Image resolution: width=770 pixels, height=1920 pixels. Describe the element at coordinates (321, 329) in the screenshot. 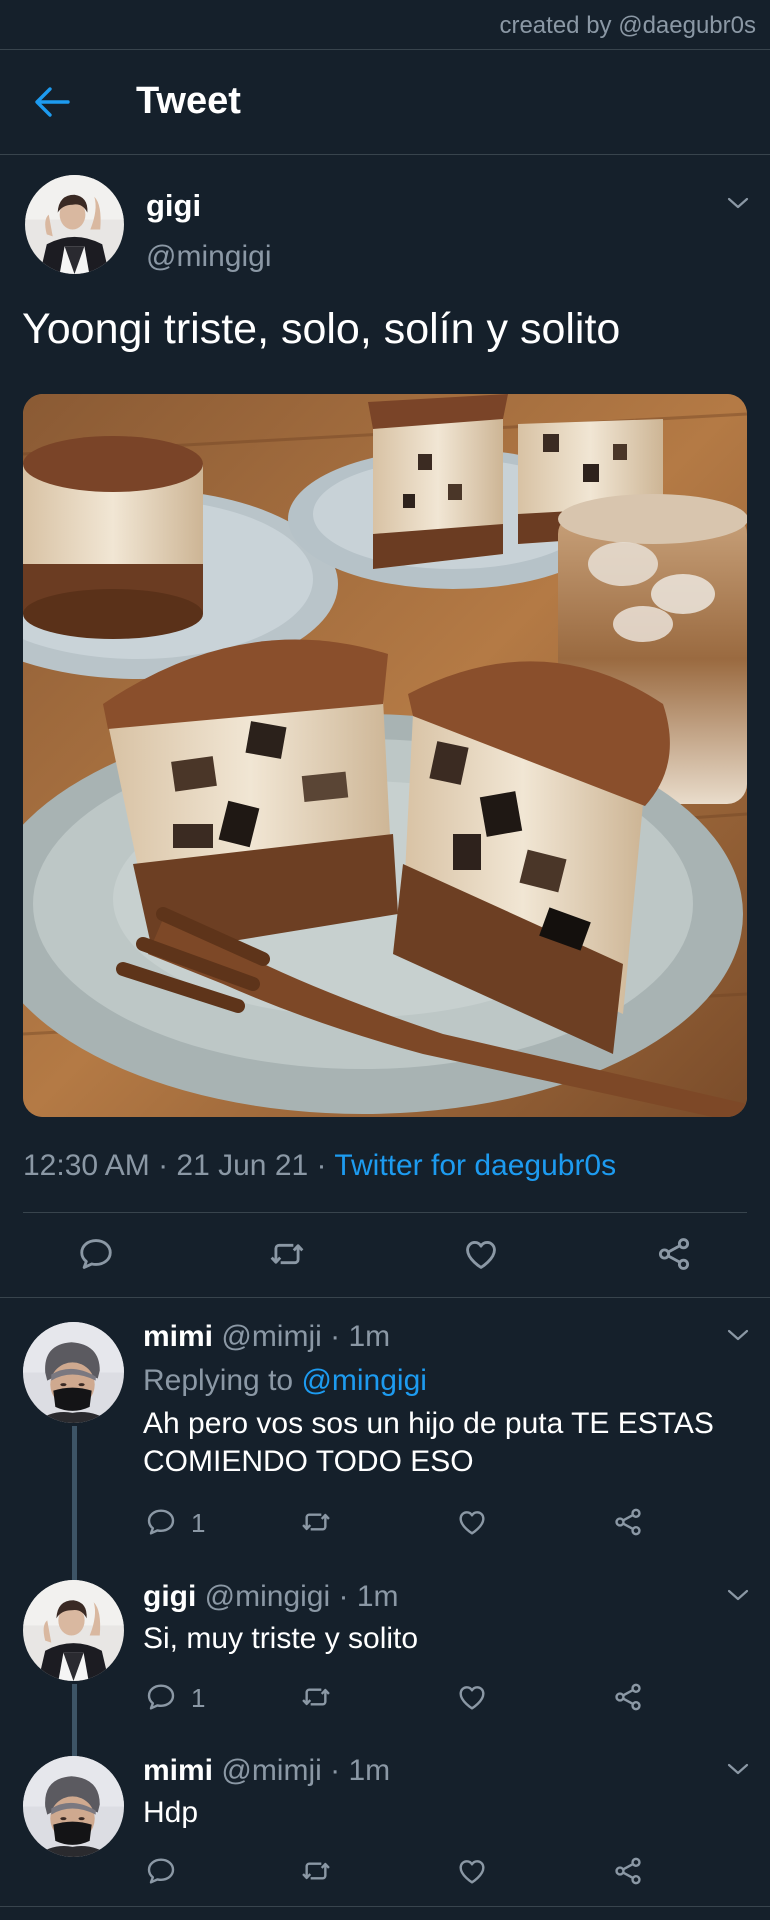

I see `tweet-text: Yoongi triste, solo, solín y solito` at that location.